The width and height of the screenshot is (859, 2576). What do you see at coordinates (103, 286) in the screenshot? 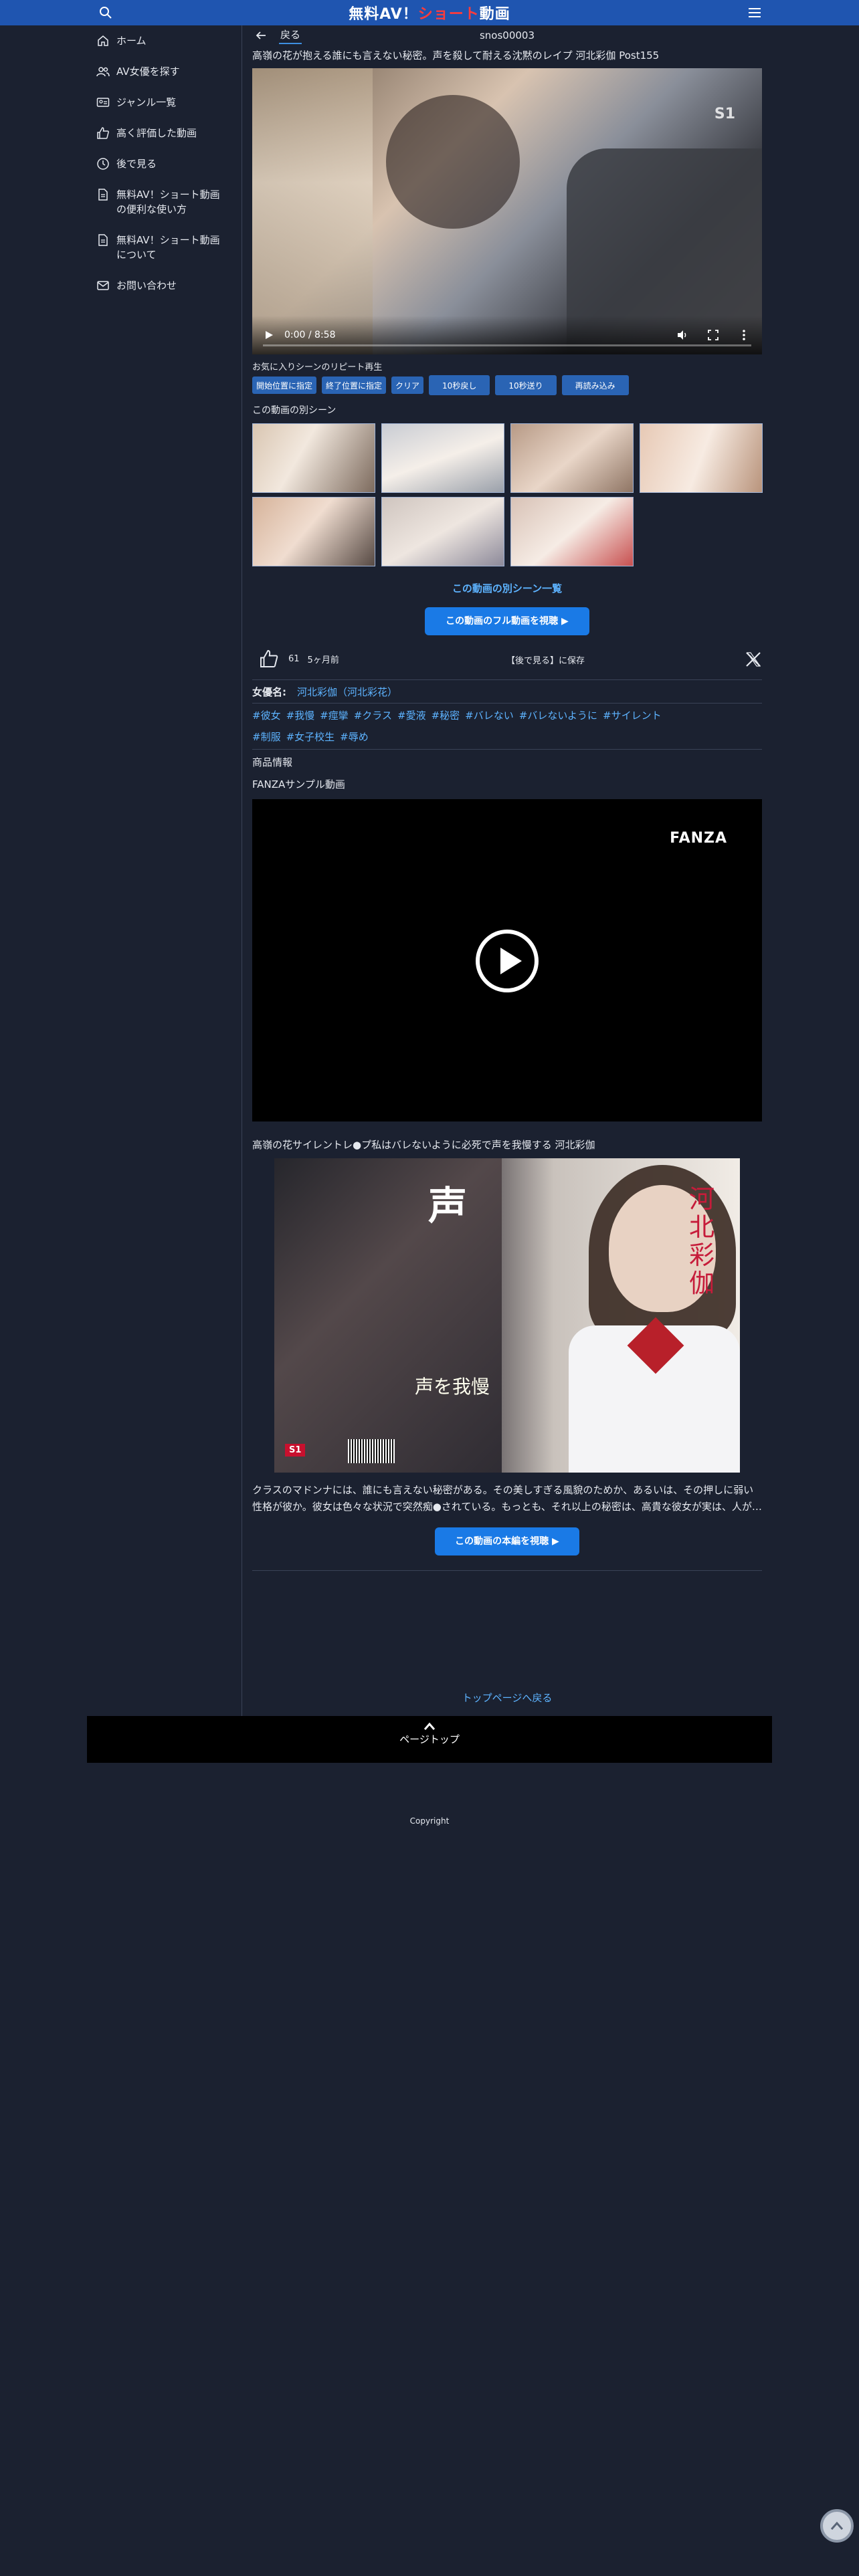
I see `mail-icon` at bounding box center [103, 286].